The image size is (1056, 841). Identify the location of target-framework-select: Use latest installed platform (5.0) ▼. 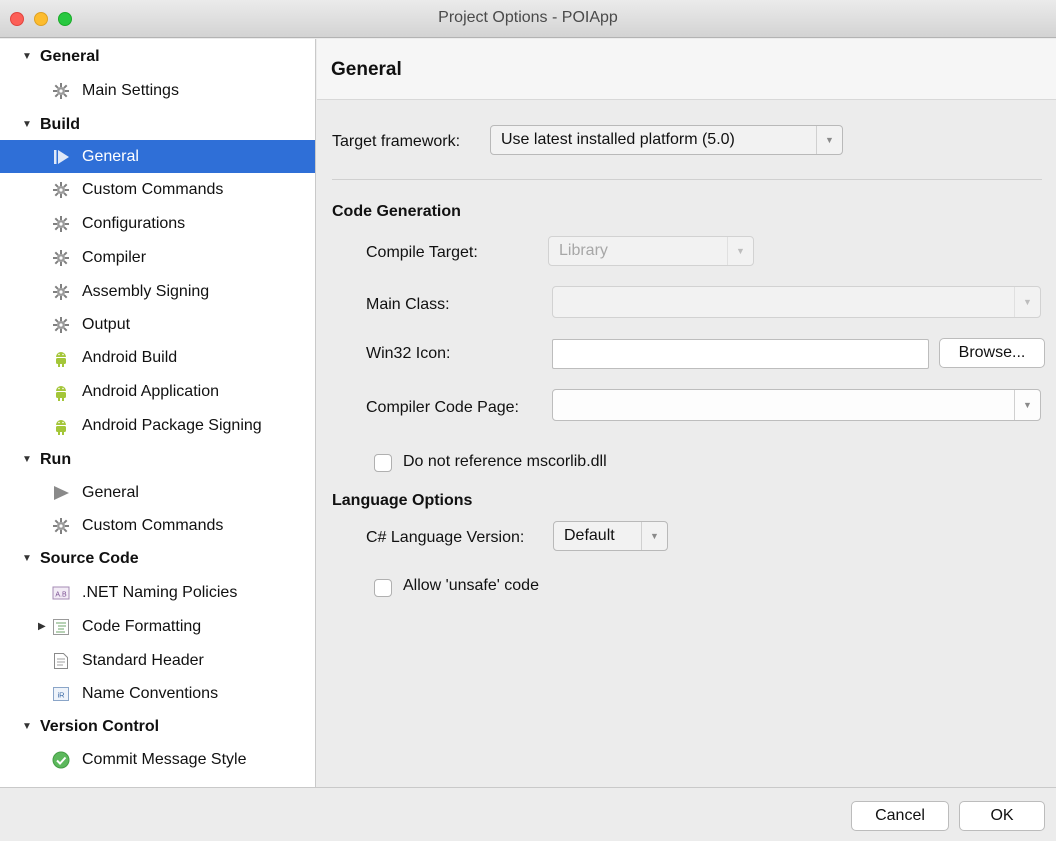
(666, 140).